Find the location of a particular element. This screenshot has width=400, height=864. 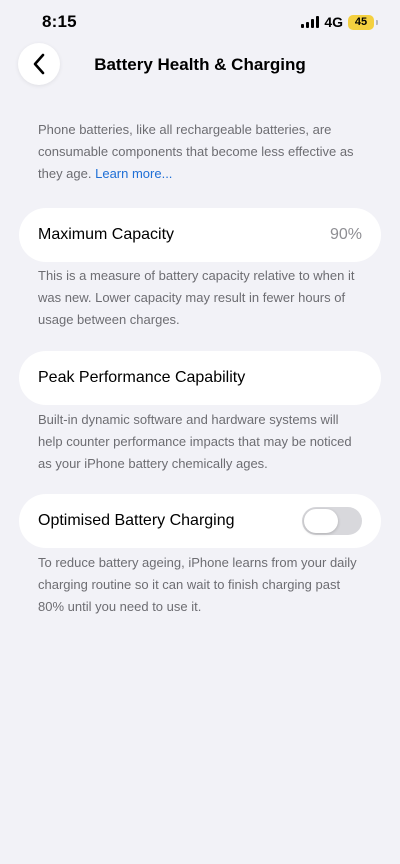

page-title: Battery Health & Charging is located at coordinates (200, 64).